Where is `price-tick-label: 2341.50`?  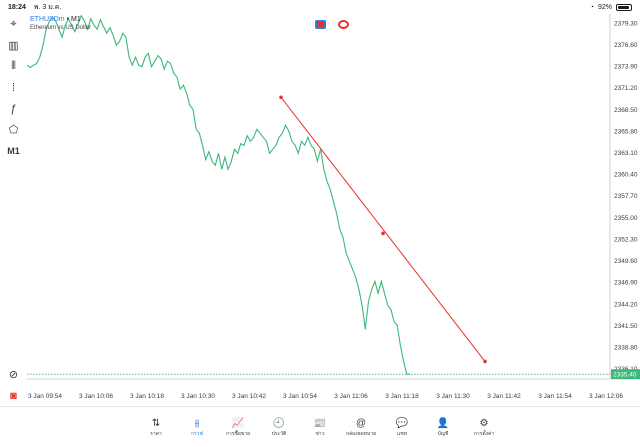
price-tick-label: 2341.50 is located at coordinates (626, 326).